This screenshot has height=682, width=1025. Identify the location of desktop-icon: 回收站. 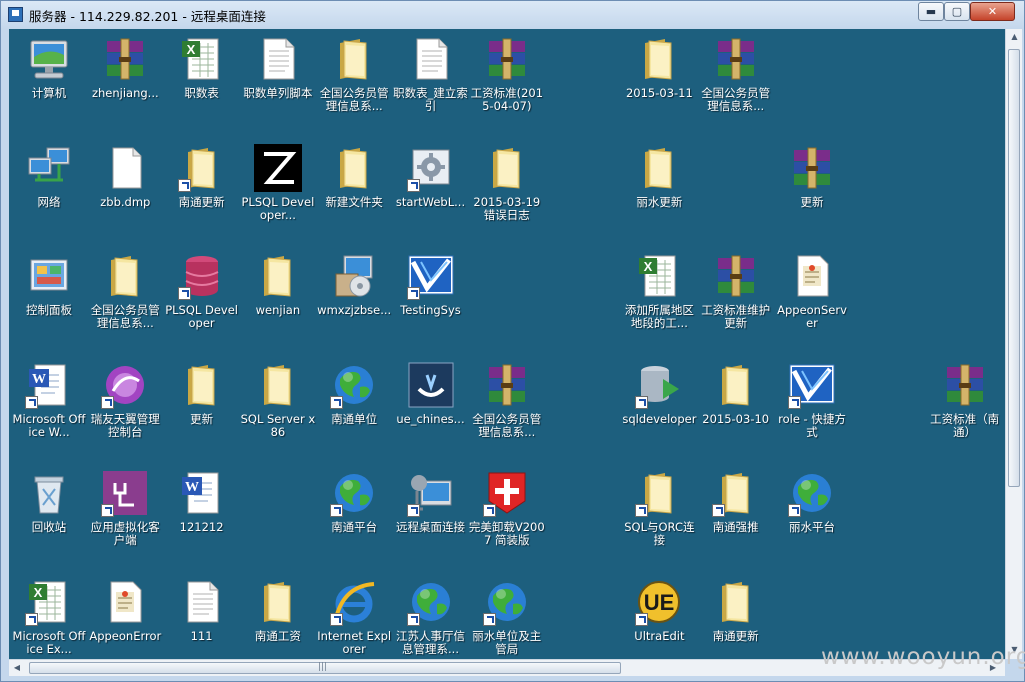
(49, 517).